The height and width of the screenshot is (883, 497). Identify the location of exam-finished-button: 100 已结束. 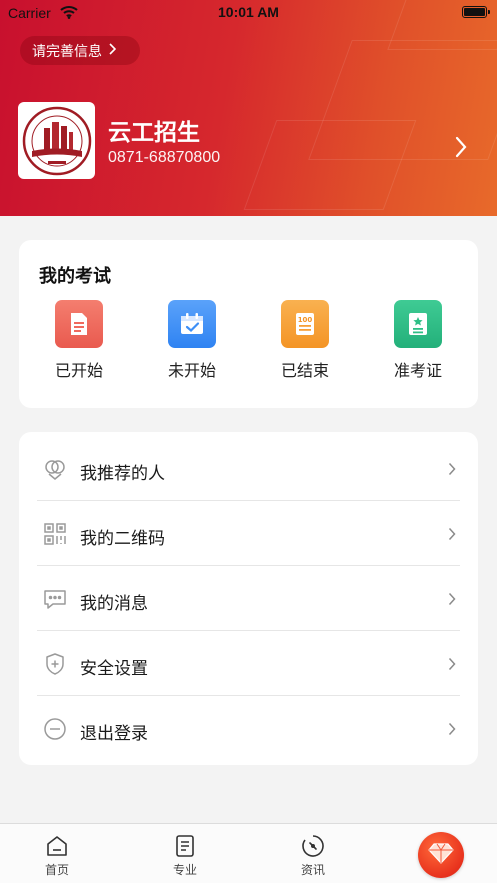
(305, 340).